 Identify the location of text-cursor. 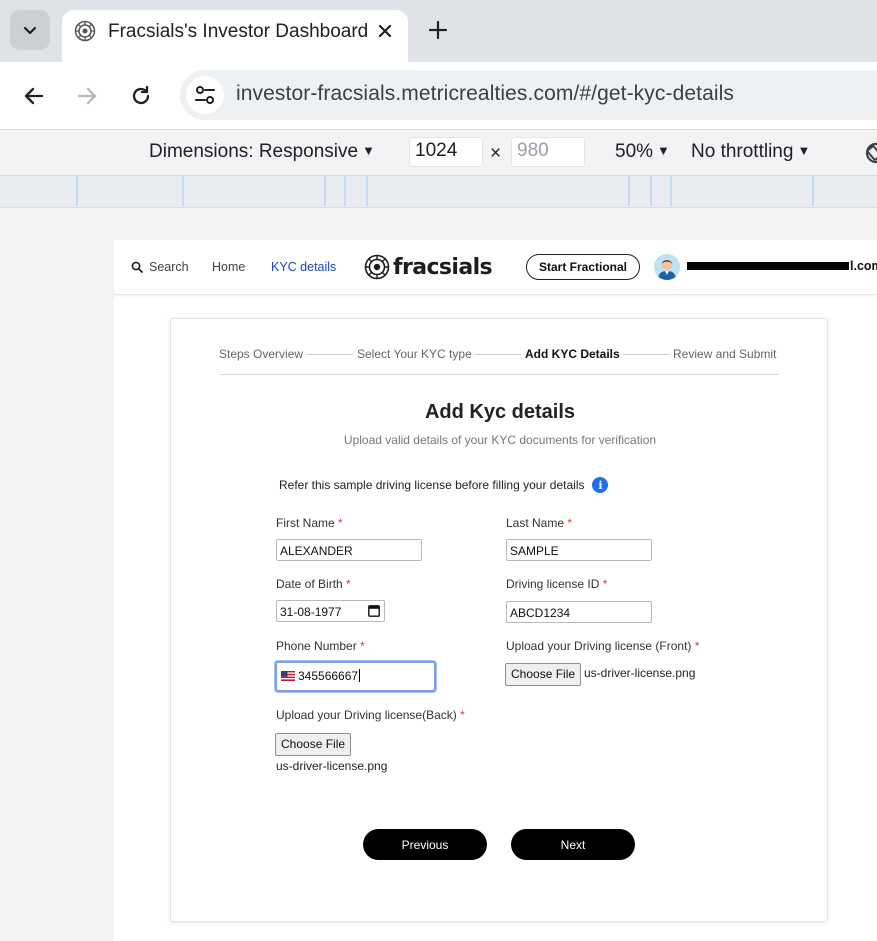
(360, 675).